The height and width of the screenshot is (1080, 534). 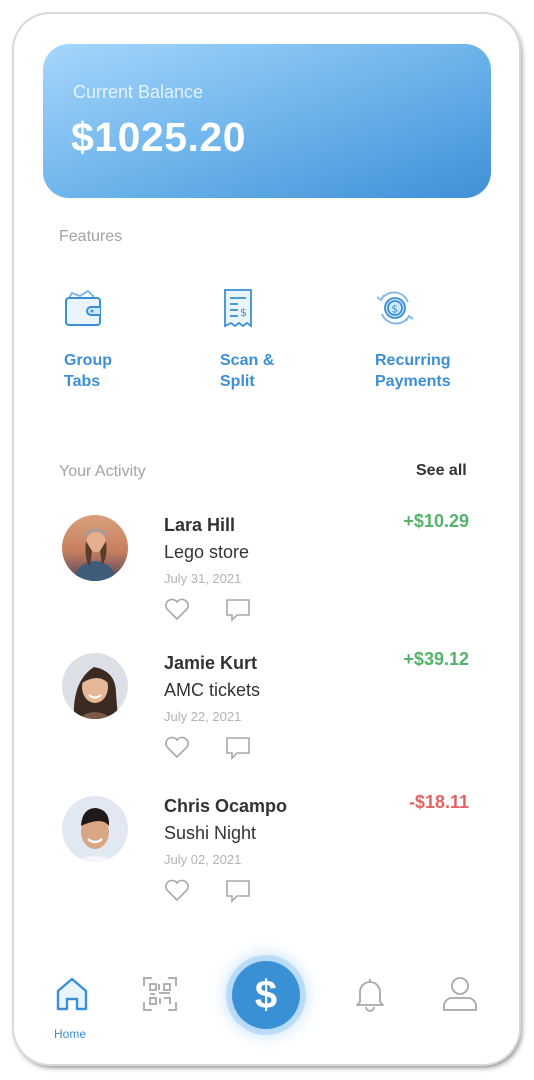 I want to click on recurring-payment-icon: $, so click(x=395, y=308).